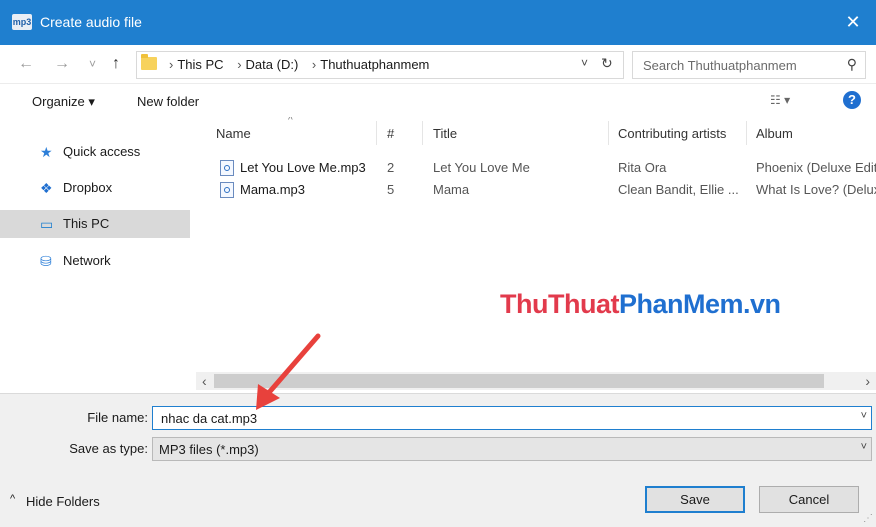 The height and width of the screenshot is (527, 876). I want to click on sort-ascending-icon: ^, so click(290, 121).